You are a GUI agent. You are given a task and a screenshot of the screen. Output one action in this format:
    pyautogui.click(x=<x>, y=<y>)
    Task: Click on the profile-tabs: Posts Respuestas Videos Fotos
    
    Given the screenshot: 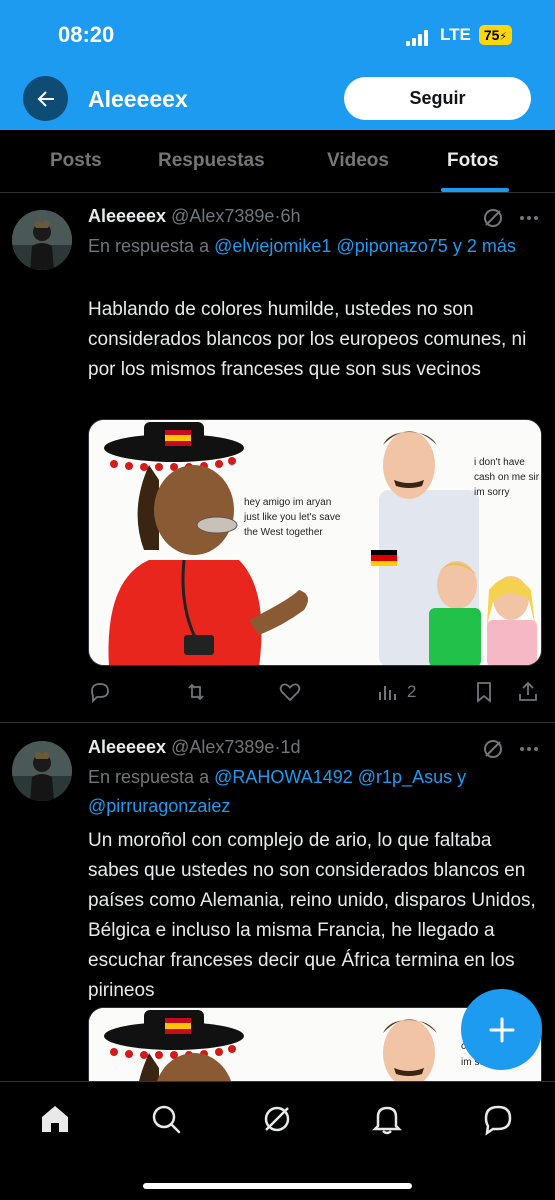 What is the action you would take?
    pyautogui.click(x=277, y=161)
    